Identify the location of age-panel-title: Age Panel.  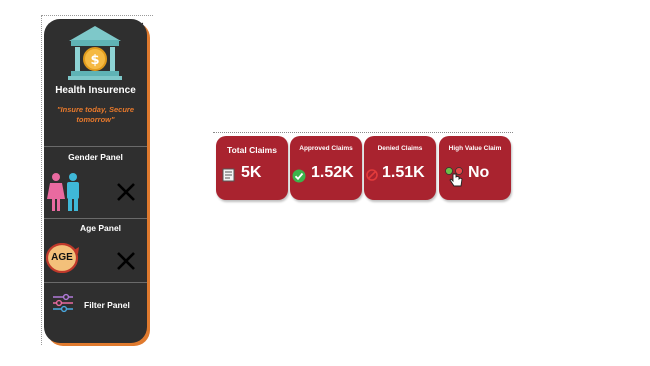
(100, 228).